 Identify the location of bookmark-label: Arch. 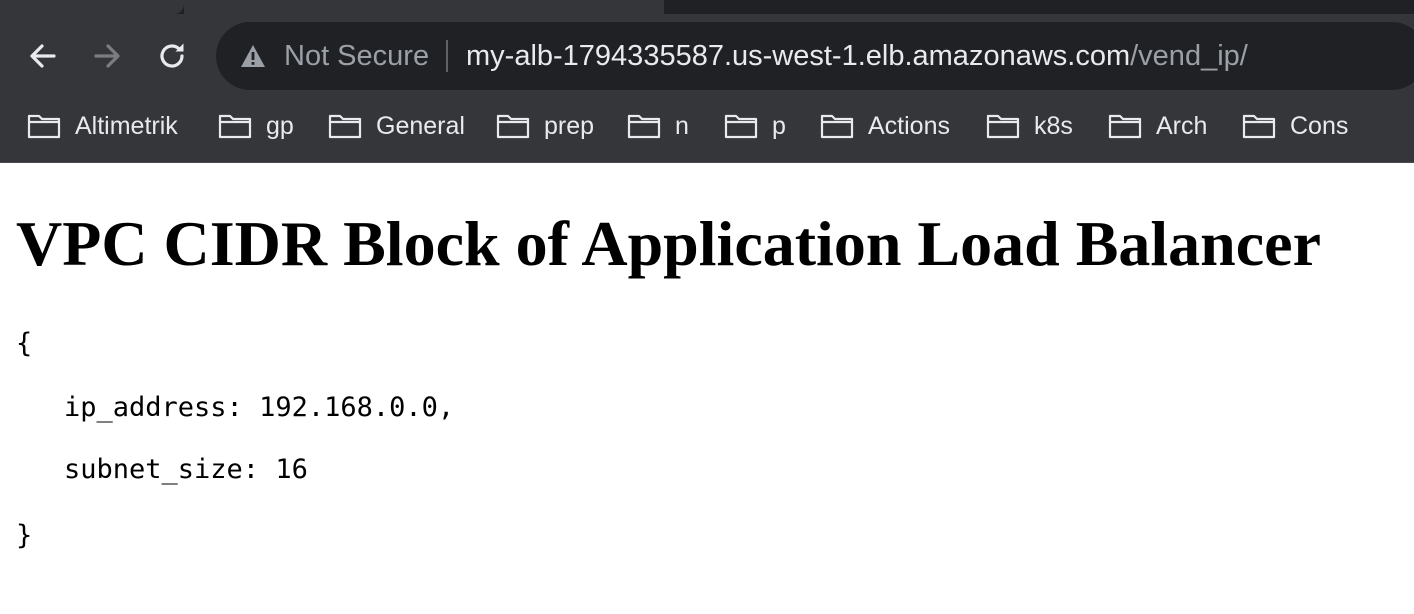
(1182, 126).